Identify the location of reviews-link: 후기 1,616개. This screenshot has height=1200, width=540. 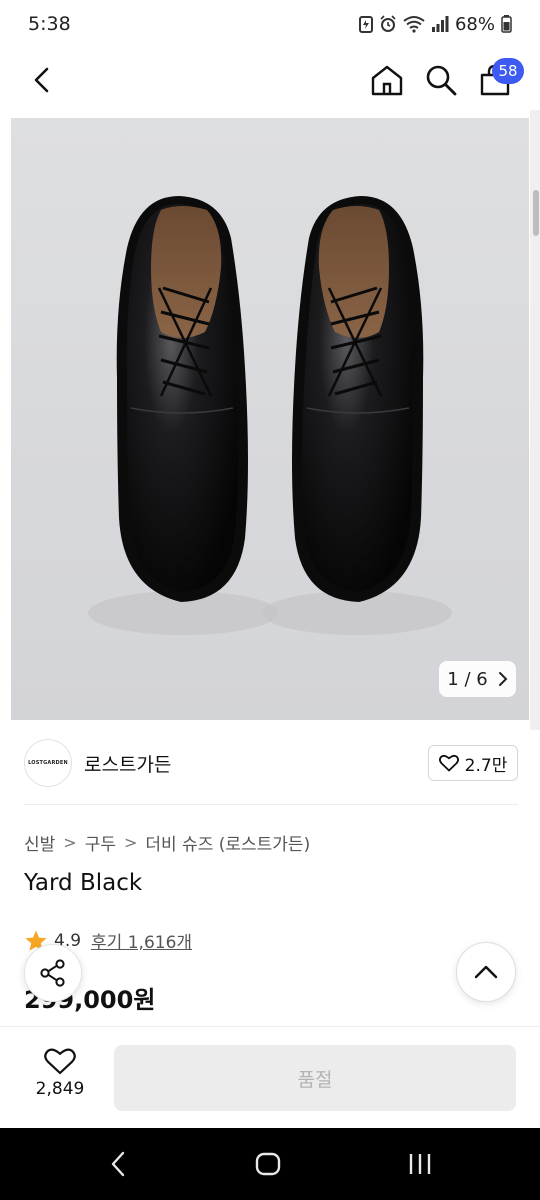
(141, 940).